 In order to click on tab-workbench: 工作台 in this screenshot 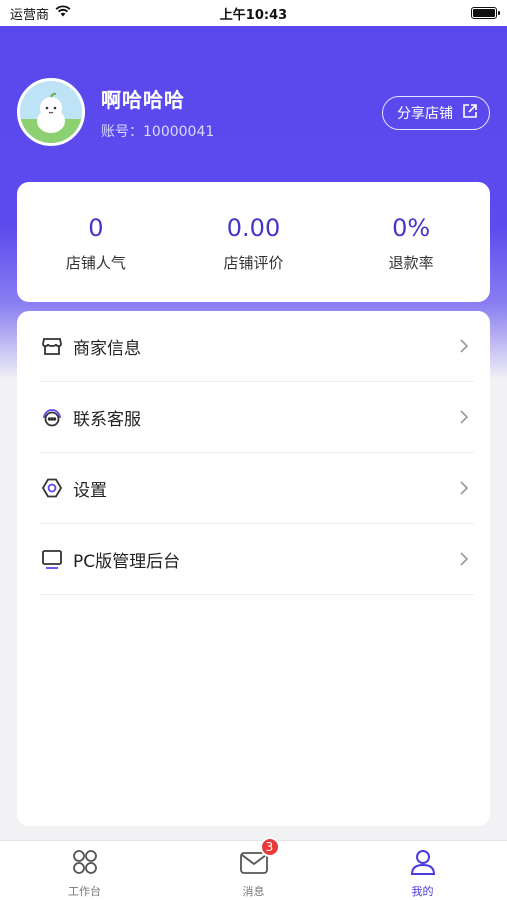, I will do `click(84, 870)`.